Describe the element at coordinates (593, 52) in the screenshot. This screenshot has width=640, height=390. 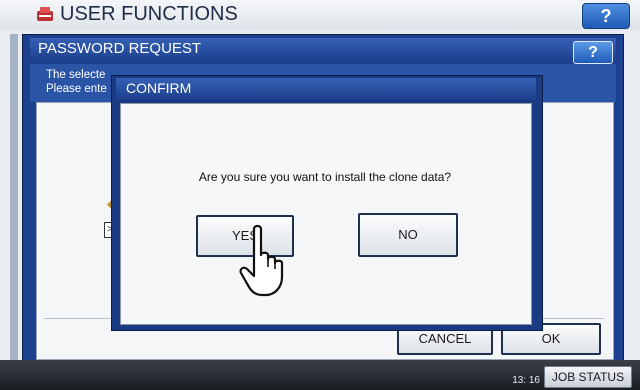
I see `password-help-button: ?` at that location.